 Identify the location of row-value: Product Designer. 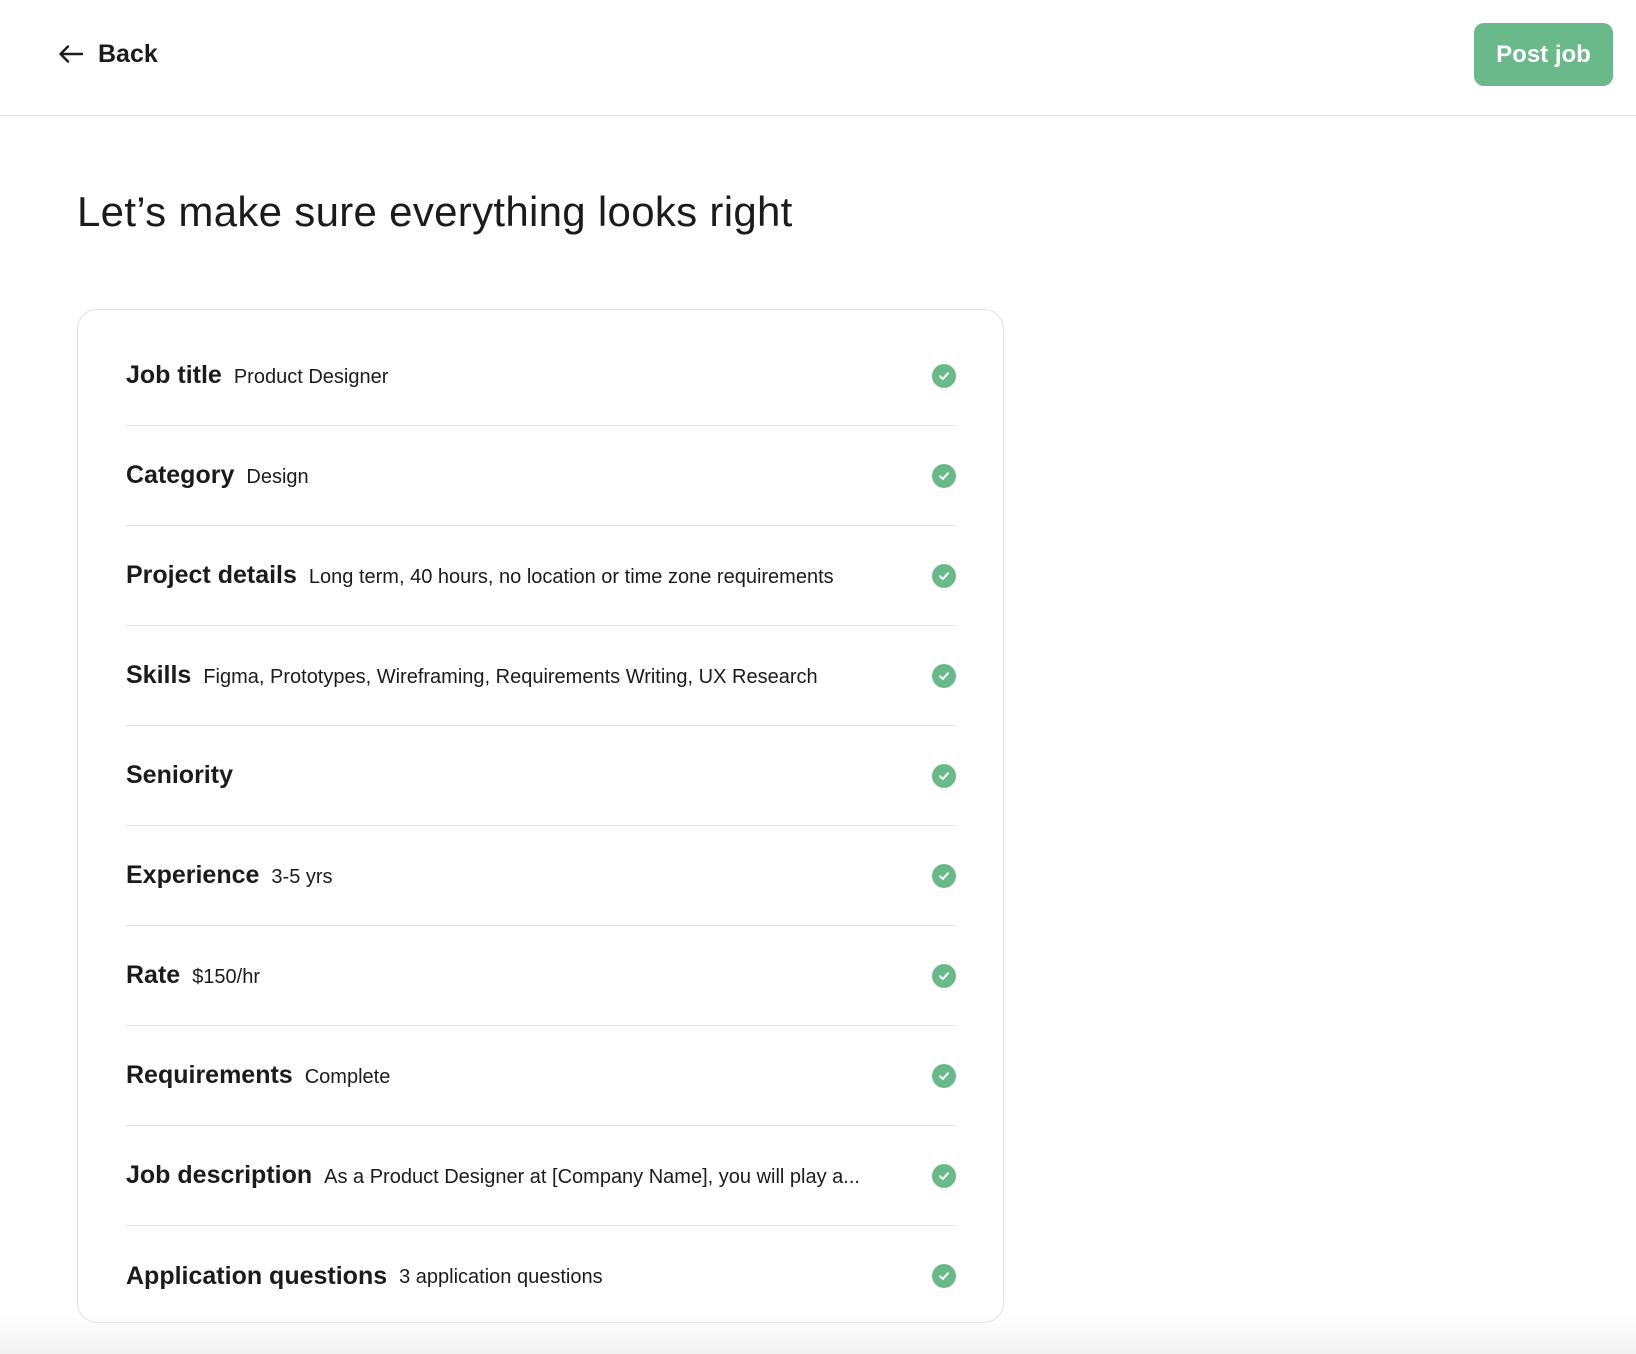
(311, 376).